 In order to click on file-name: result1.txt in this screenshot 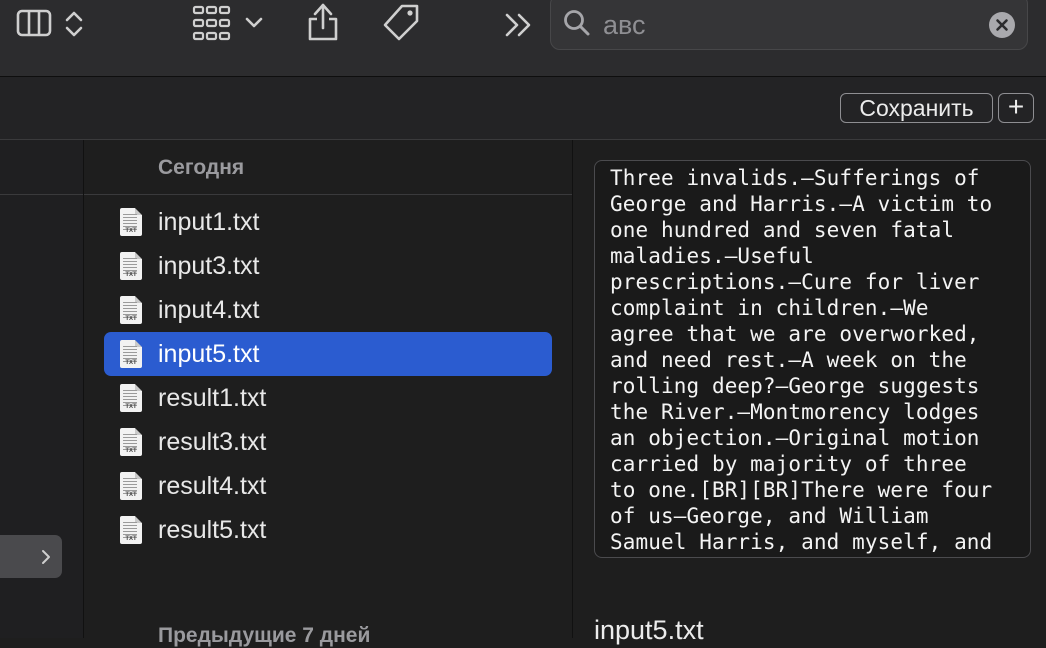, I will do `click(212, 398)`.